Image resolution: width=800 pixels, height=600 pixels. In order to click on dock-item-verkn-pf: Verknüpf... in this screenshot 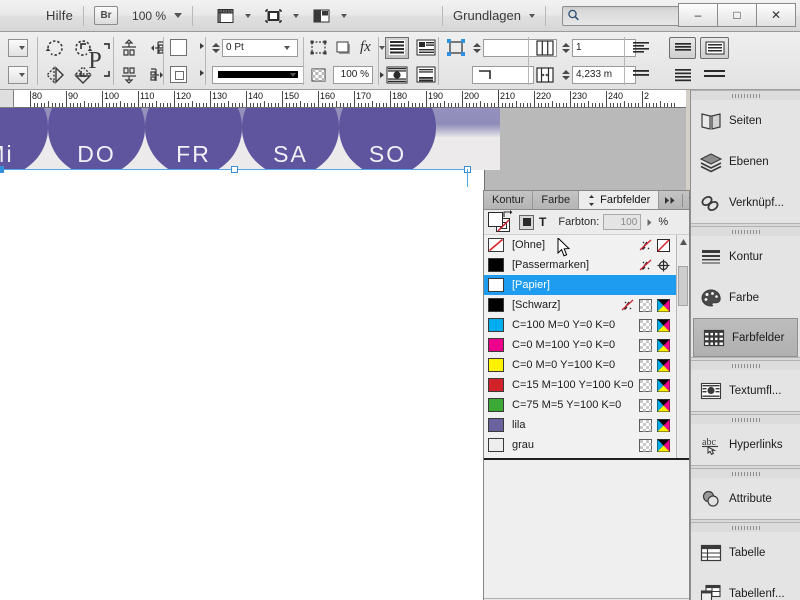, I will do `click(745, 202)`.